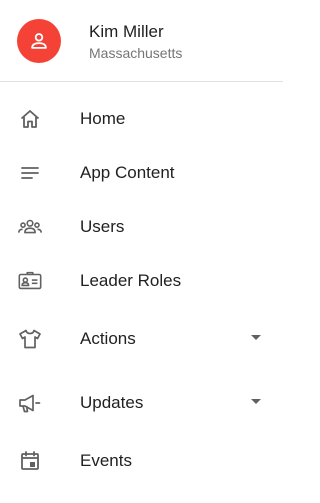 This screenshot has width=320, height=503. What do you see at coordinates (30, 461) in the screenshot?
I see `calendar-icon` at bounding box center [30, 461].